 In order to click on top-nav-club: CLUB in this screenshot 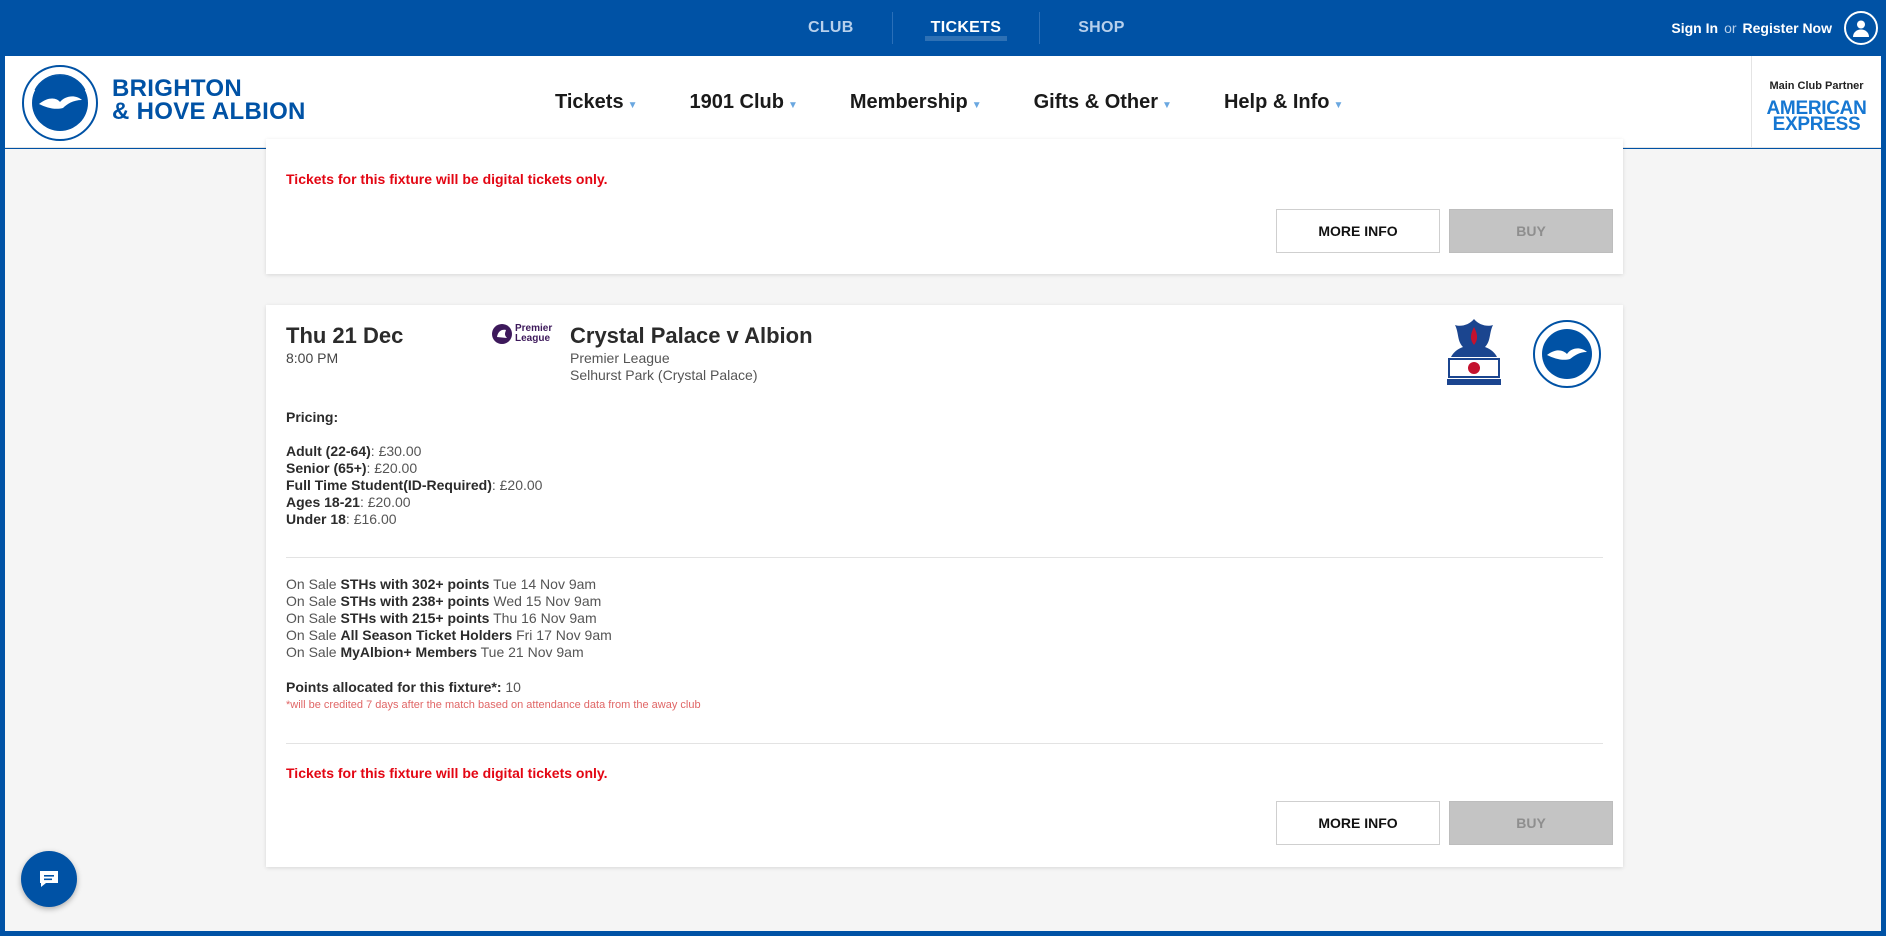, I will do `click(831, 28)`.